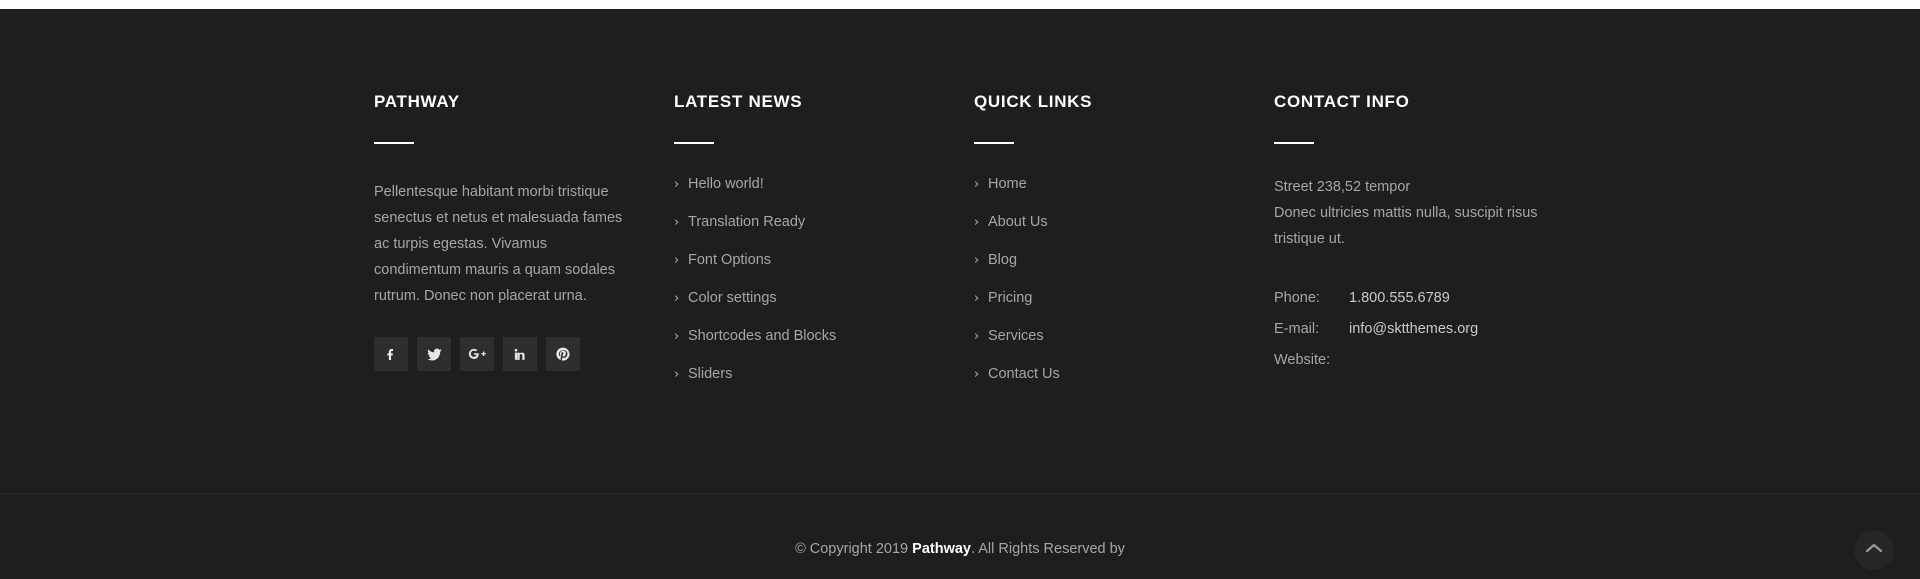 The height and width of the screenshot is (579, 1920). I want to click on social-link-linkedin, so click(520, 354).